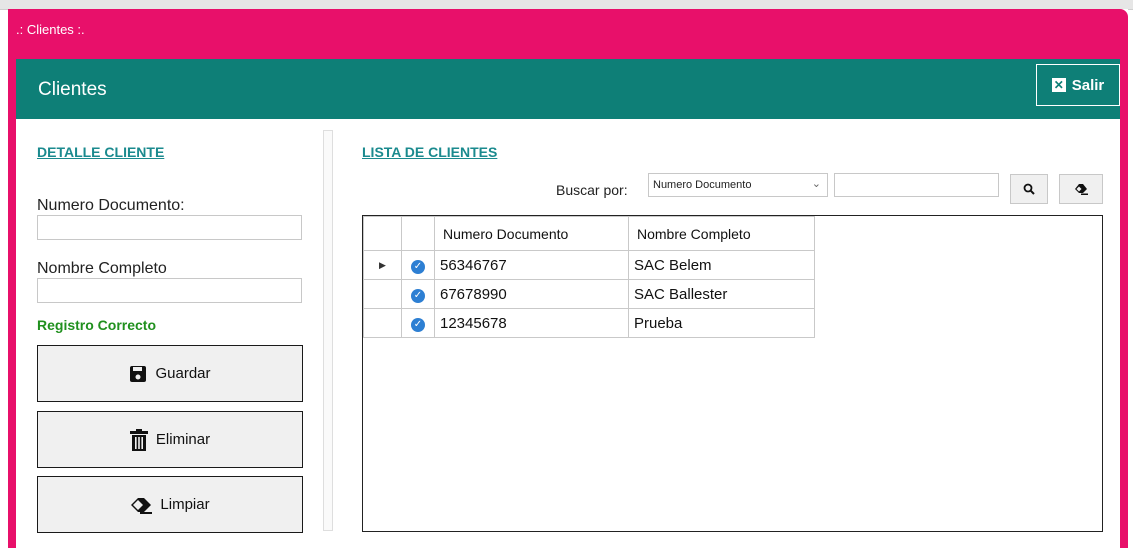 This screenshot has width=1133, height=548. Describe the element at coordinates (382, 265) in the screenshot. I see `current-row-arrow-icon: ▶` at that location.